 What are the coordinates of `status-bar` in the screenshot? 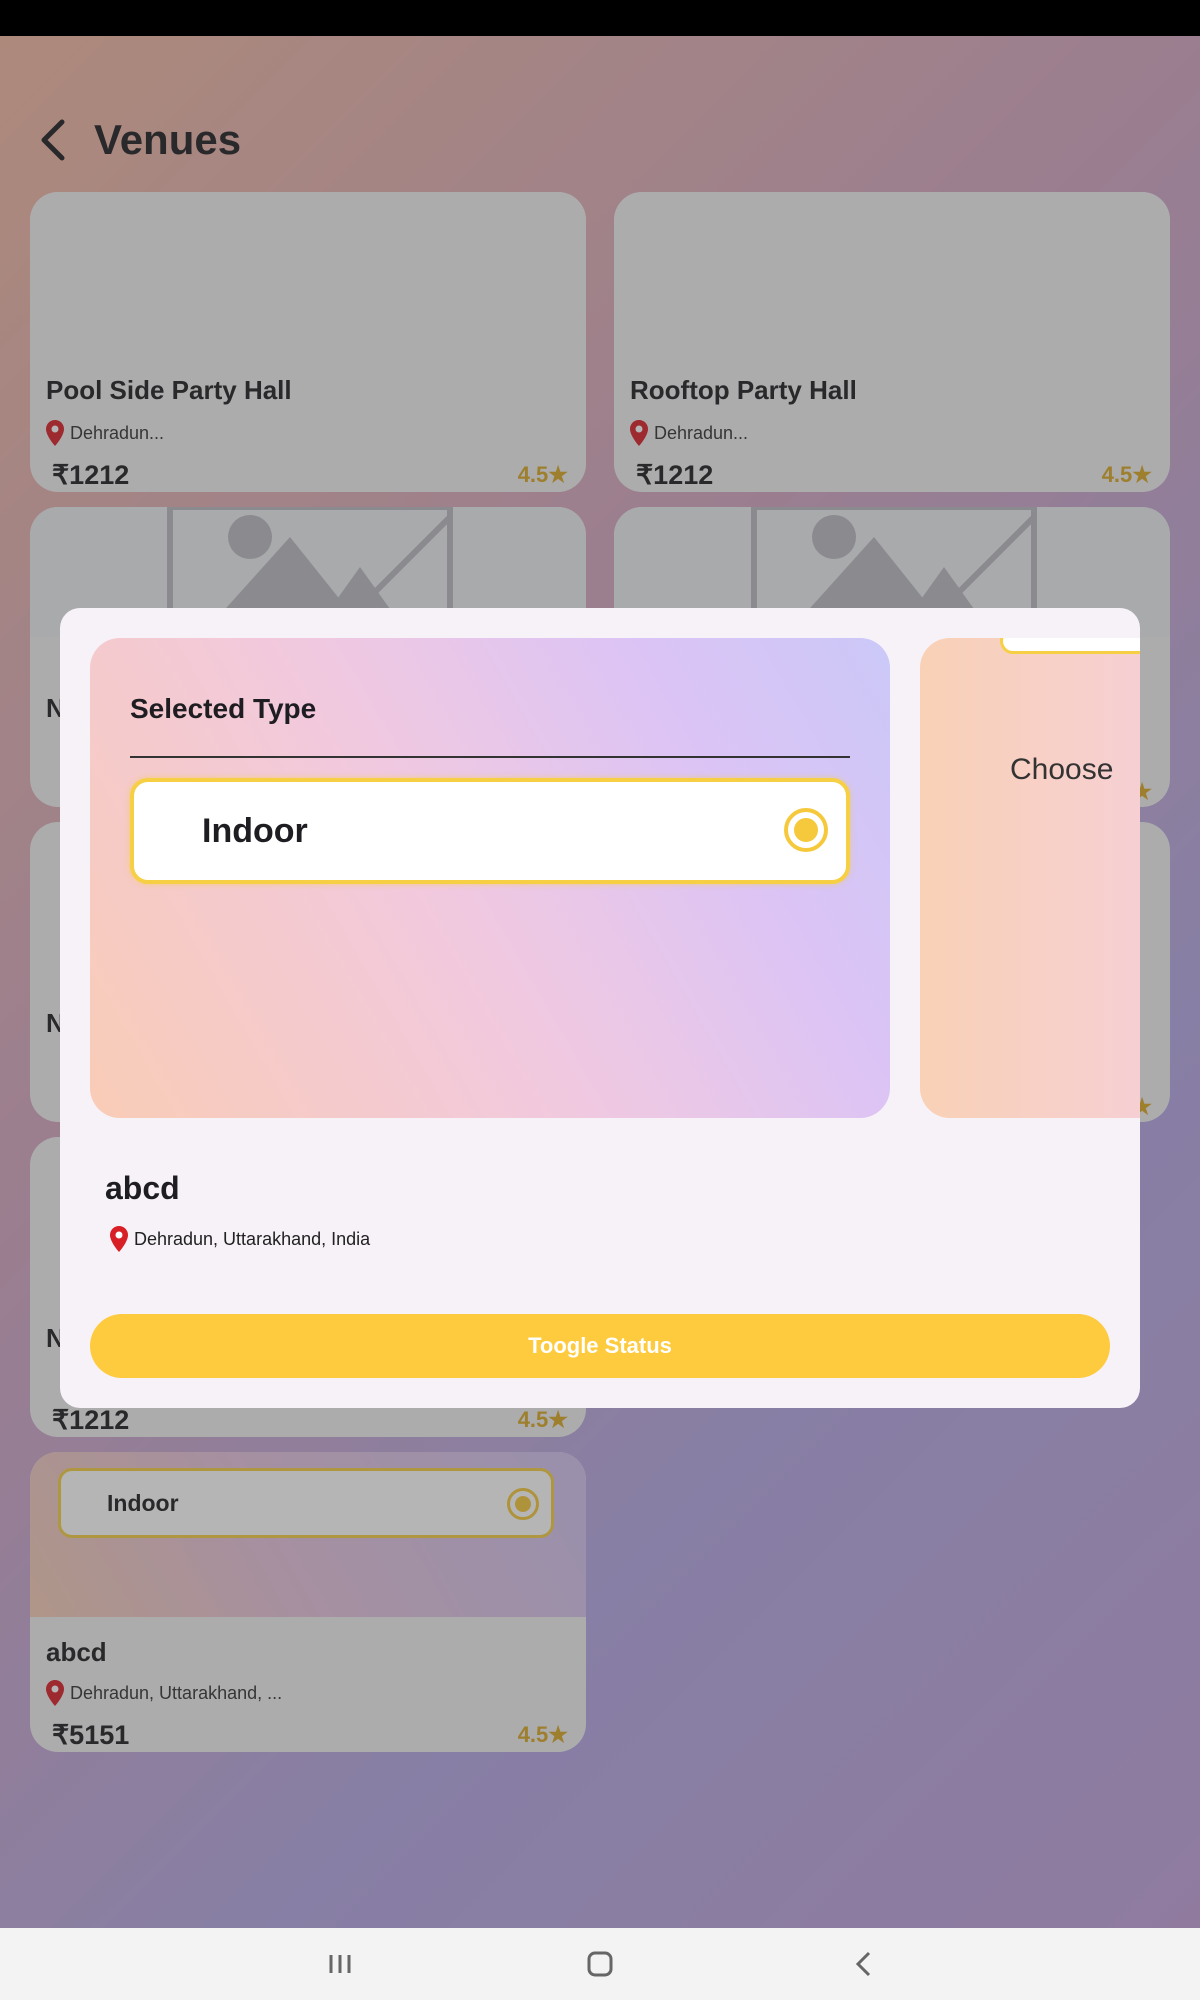 It's located at (600, 18).